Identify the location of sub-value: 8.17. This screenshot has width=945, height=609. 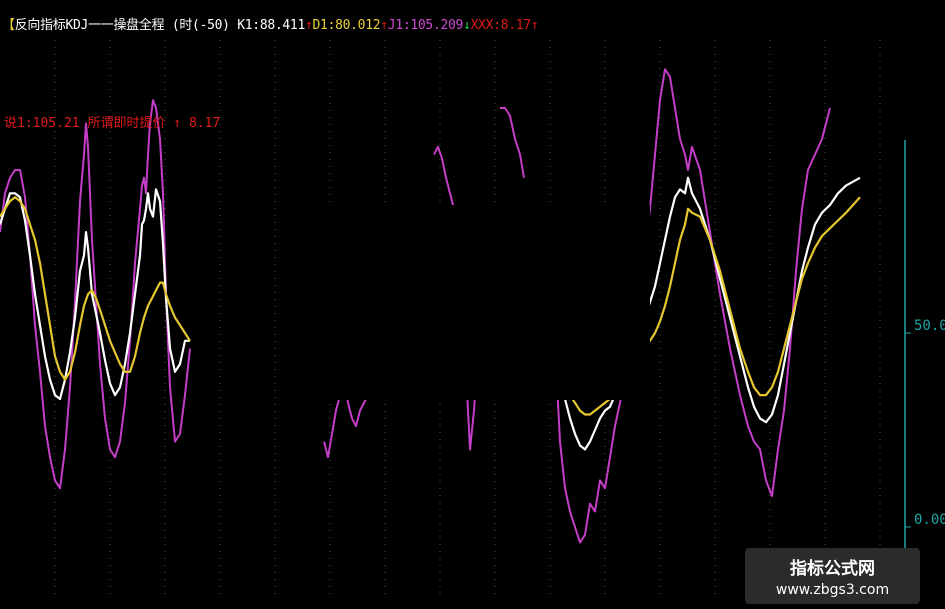
(204, 123).